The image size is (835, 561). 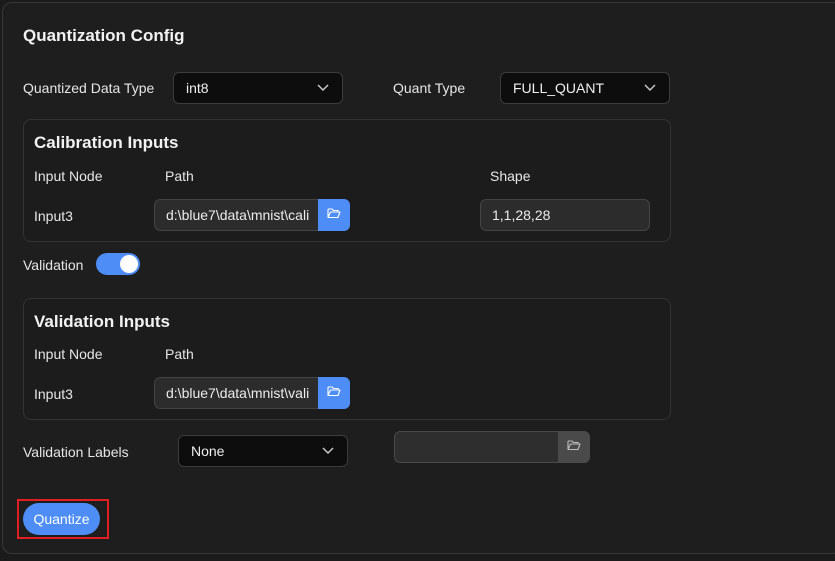 What do you see at coordinates (197, 88) in the screenshot?
I see `data-type-value: int8` at bounding box center [197, 88].